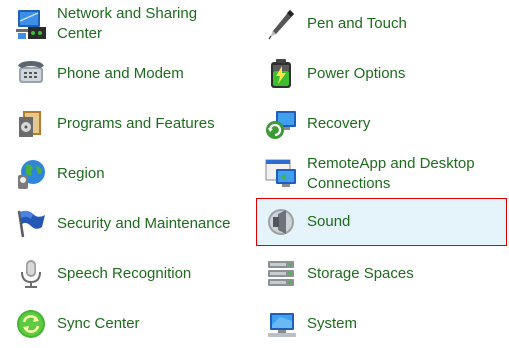 This screenshot has width=509, height=348. I want to click on item-programs-and-features: Programs and Features, so click(128, 124).